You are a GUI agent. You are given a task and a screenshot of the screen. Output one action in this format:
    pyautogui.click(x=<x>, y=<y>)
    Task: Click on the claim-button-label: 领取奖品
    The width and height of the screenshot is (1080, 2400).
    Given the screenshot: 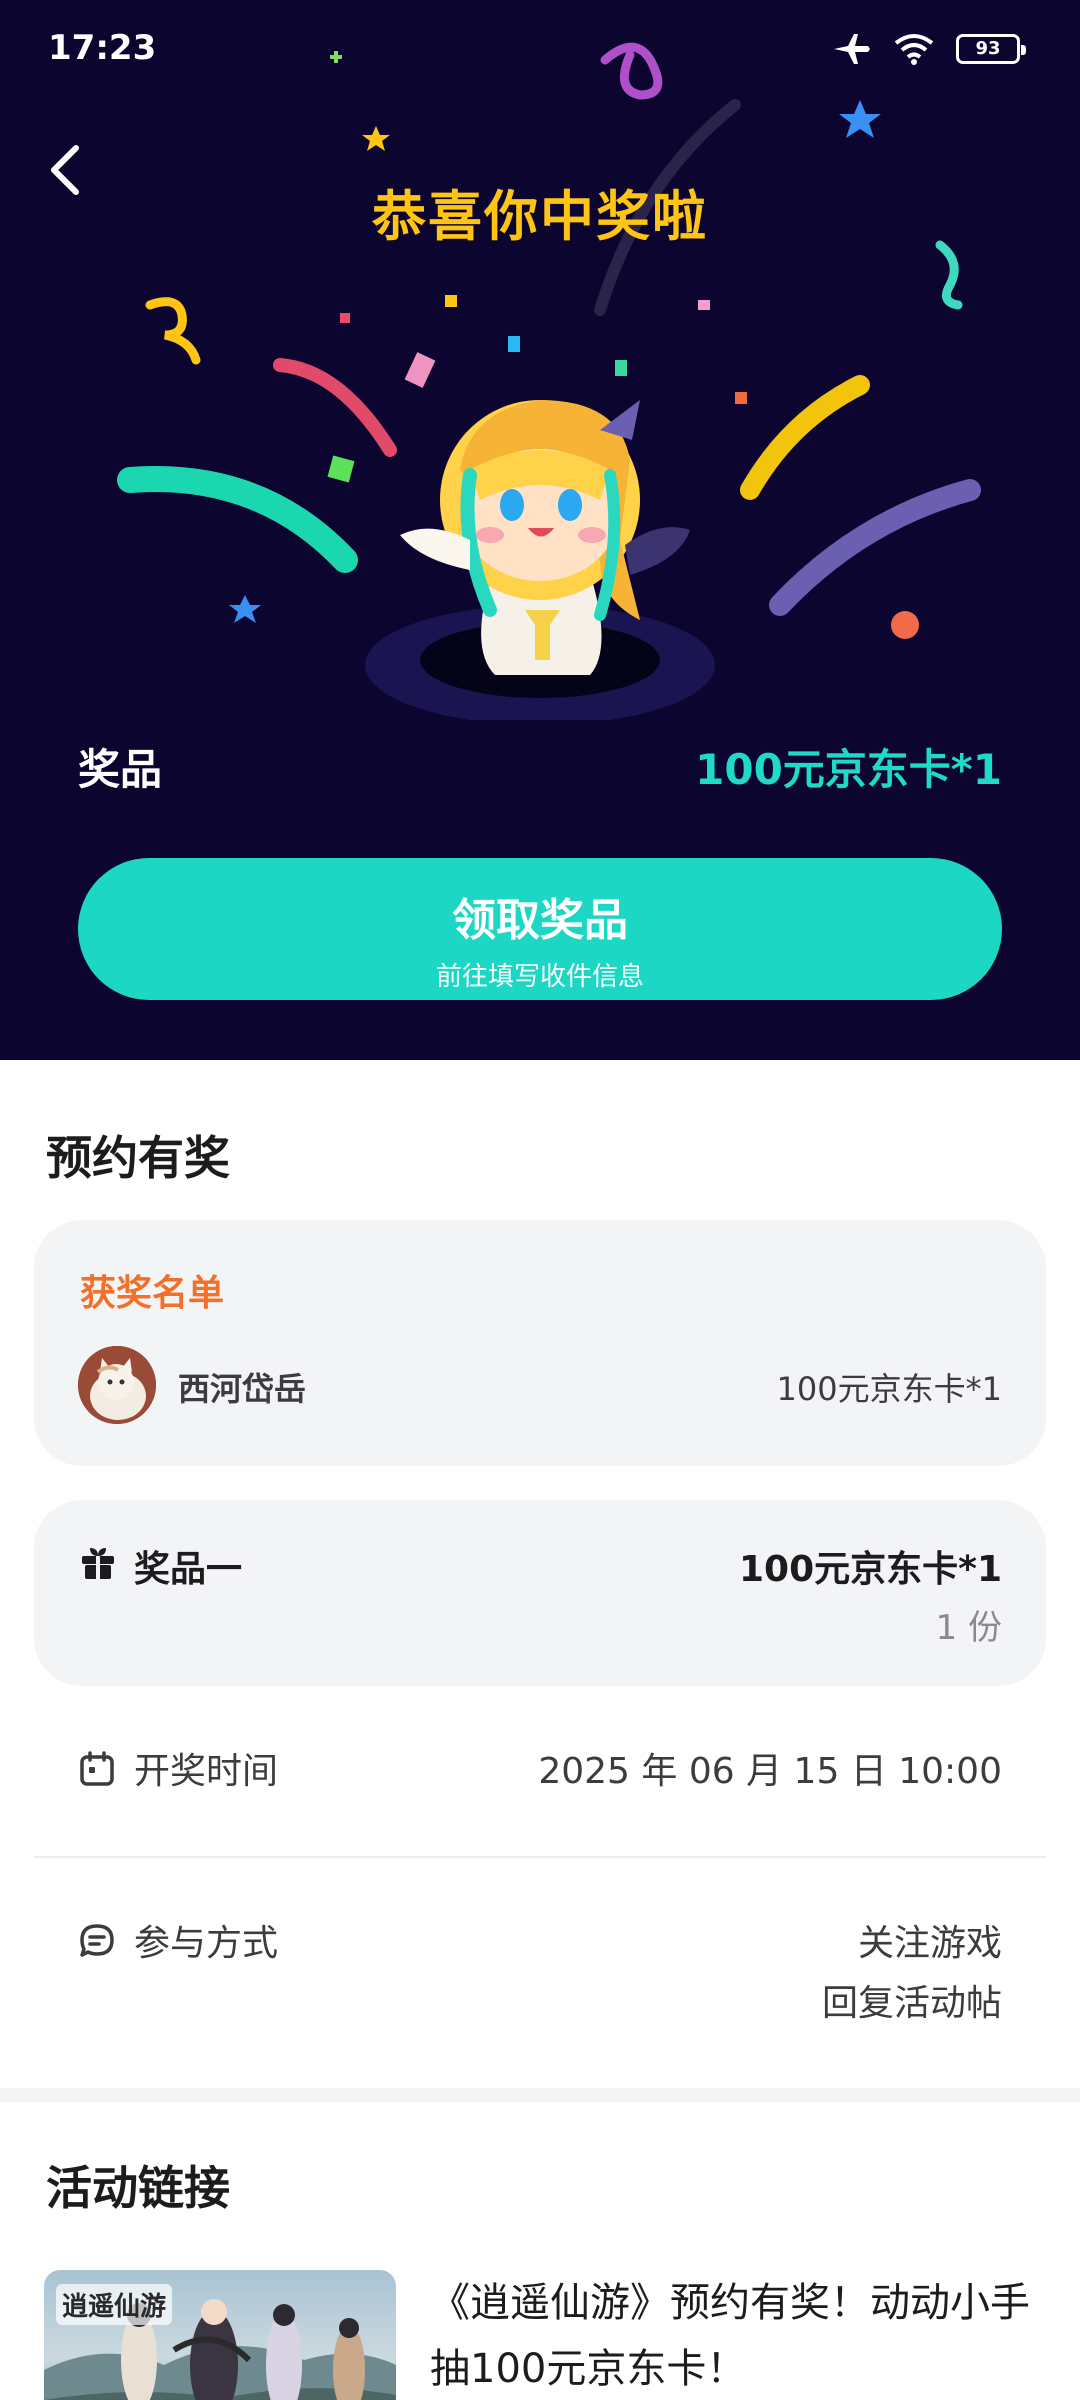 What is the action you would take?
    pyautogui.click(x=540, y=920)
    